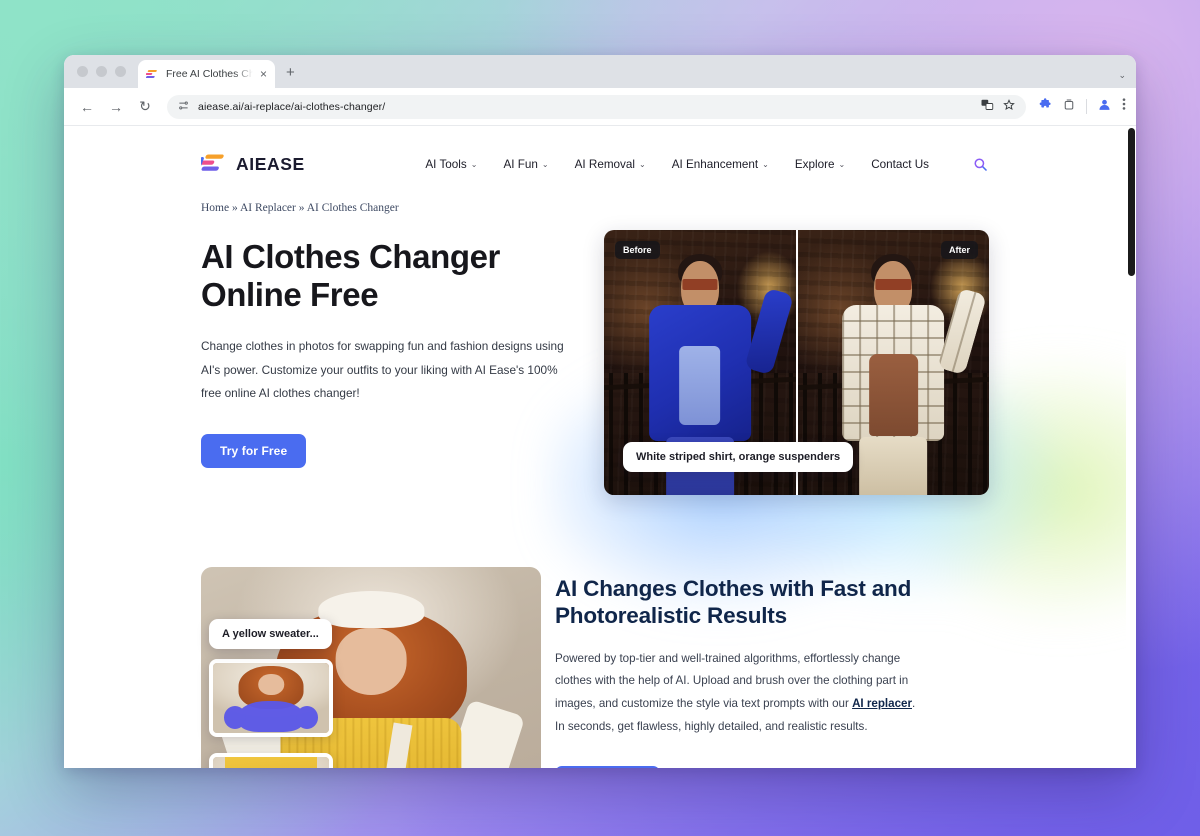 This screenshot has width=1200, height=836. What do you see at coordinates (596, 106) in the screenshot?
I see `address-bar: aiease.ai/ai-replace/ai-clothes-changer/` at bounding box center [596, 106].